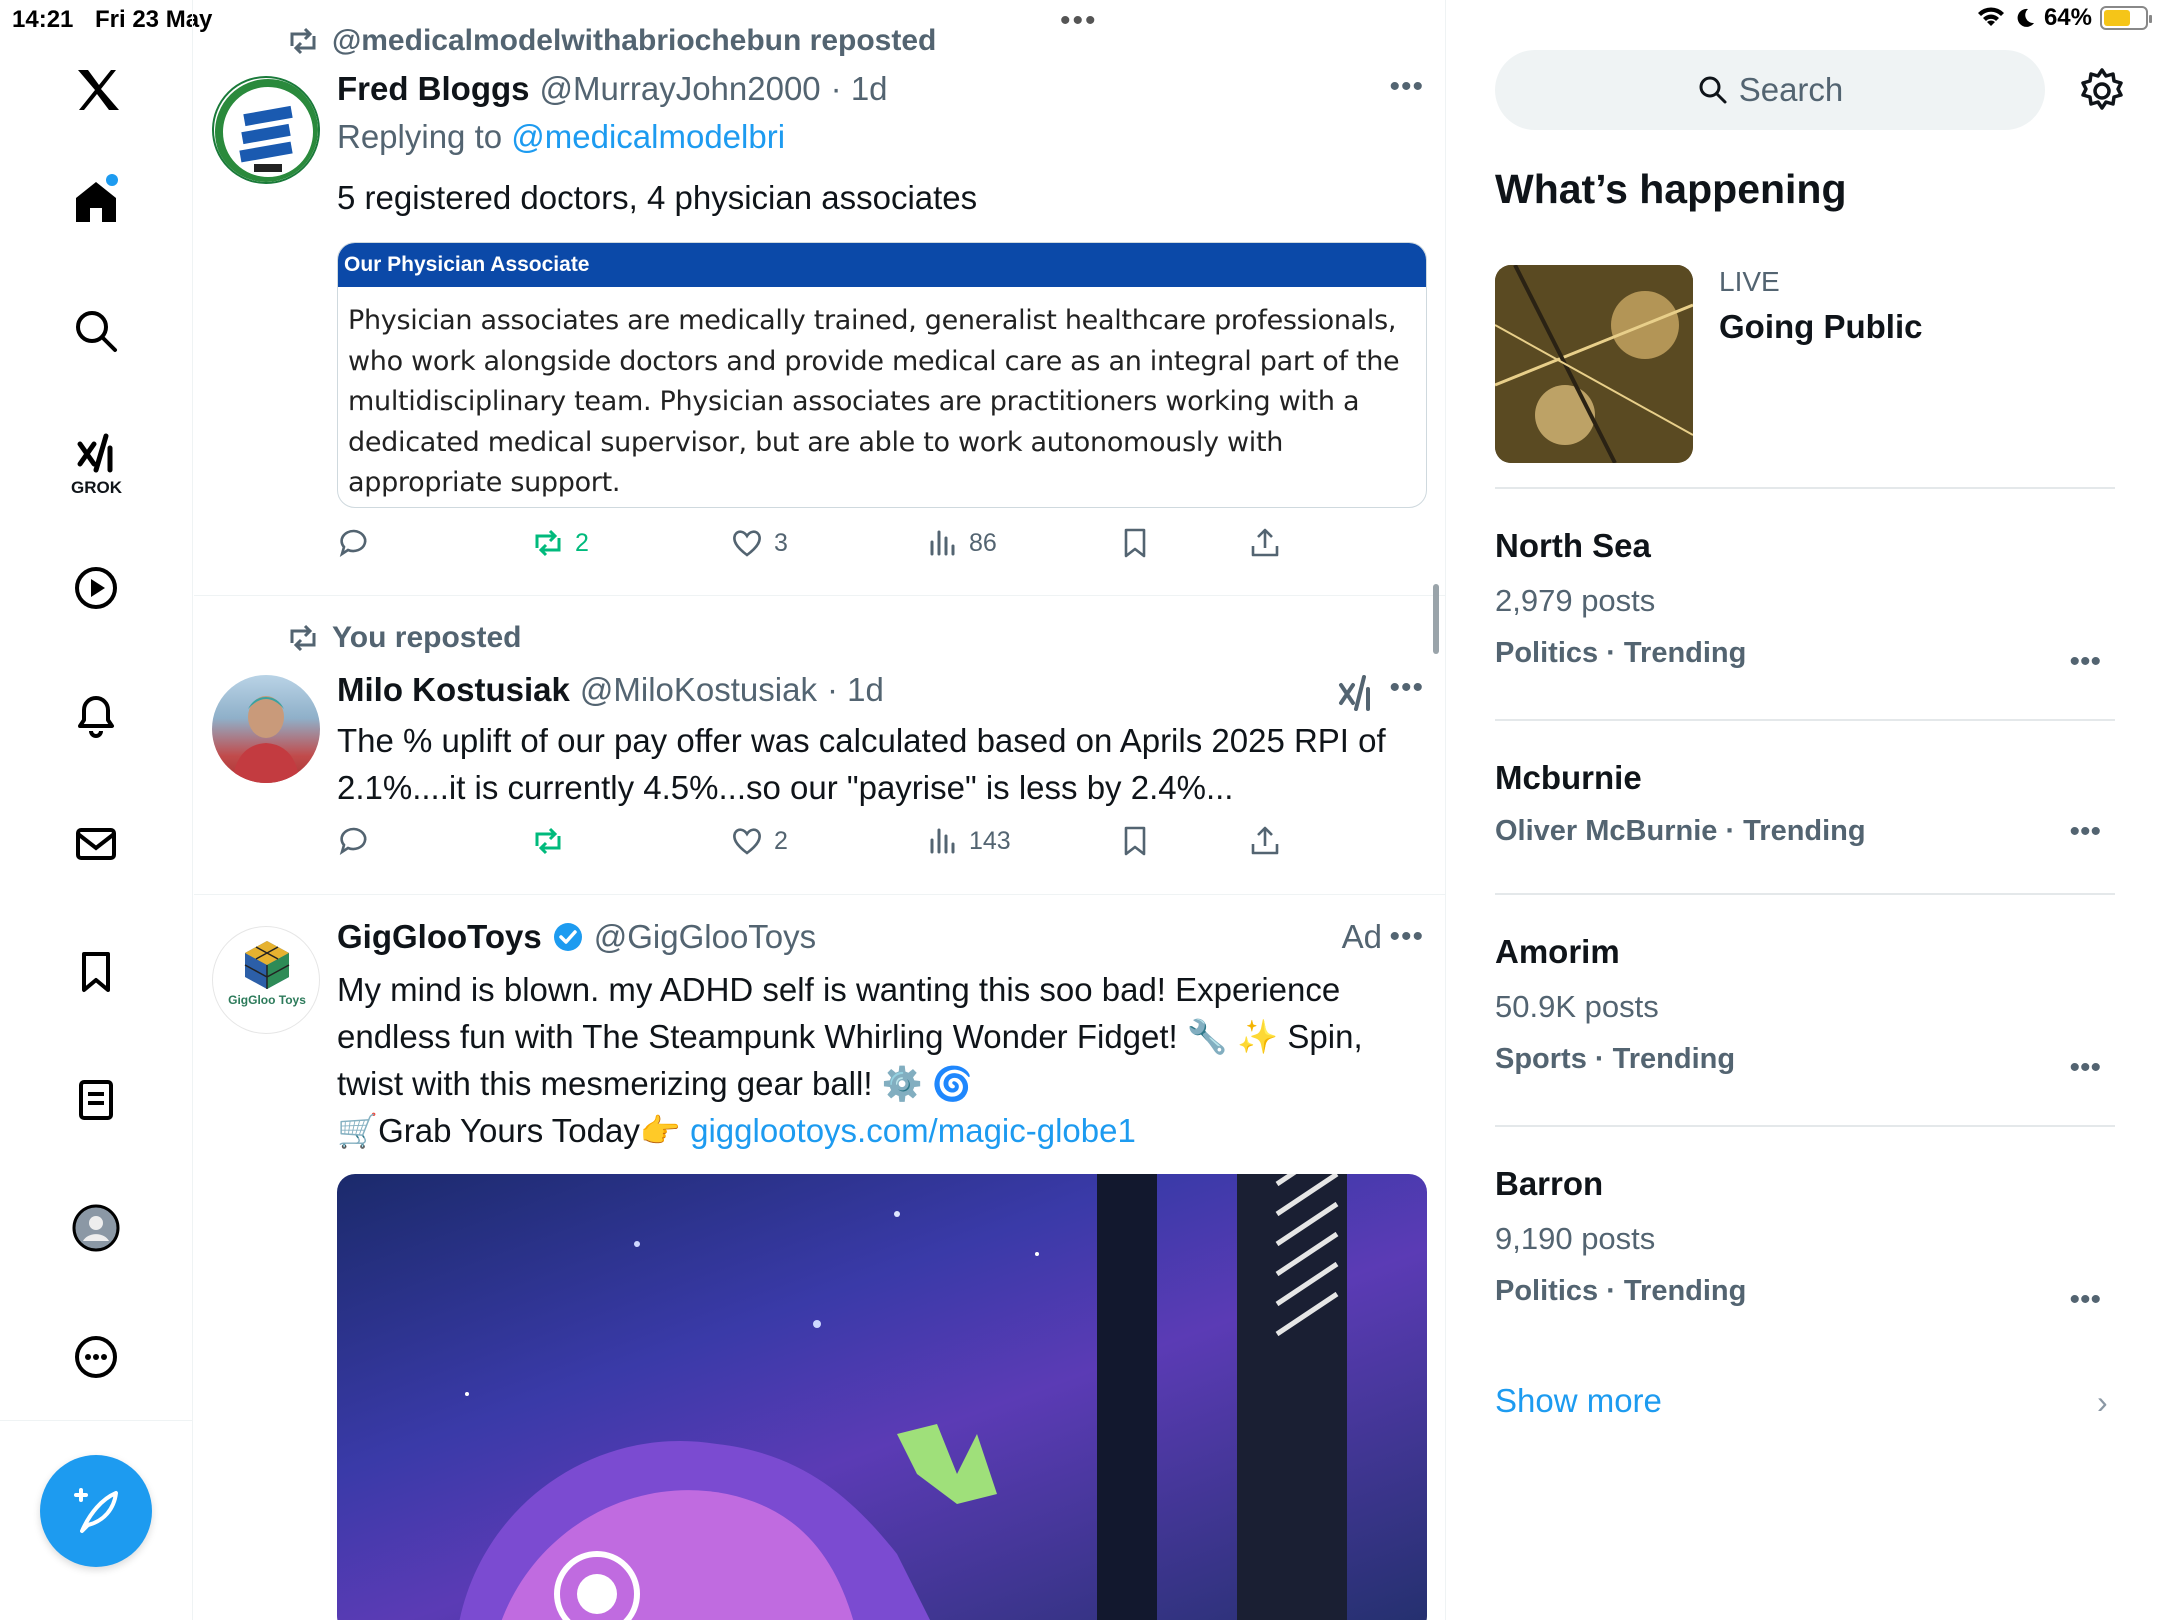 The image size is (2160, 1620). What do you see at coordinates (96, 716) in the screenshot?
I see `notifications-icon` at bounding box center [96, 716].